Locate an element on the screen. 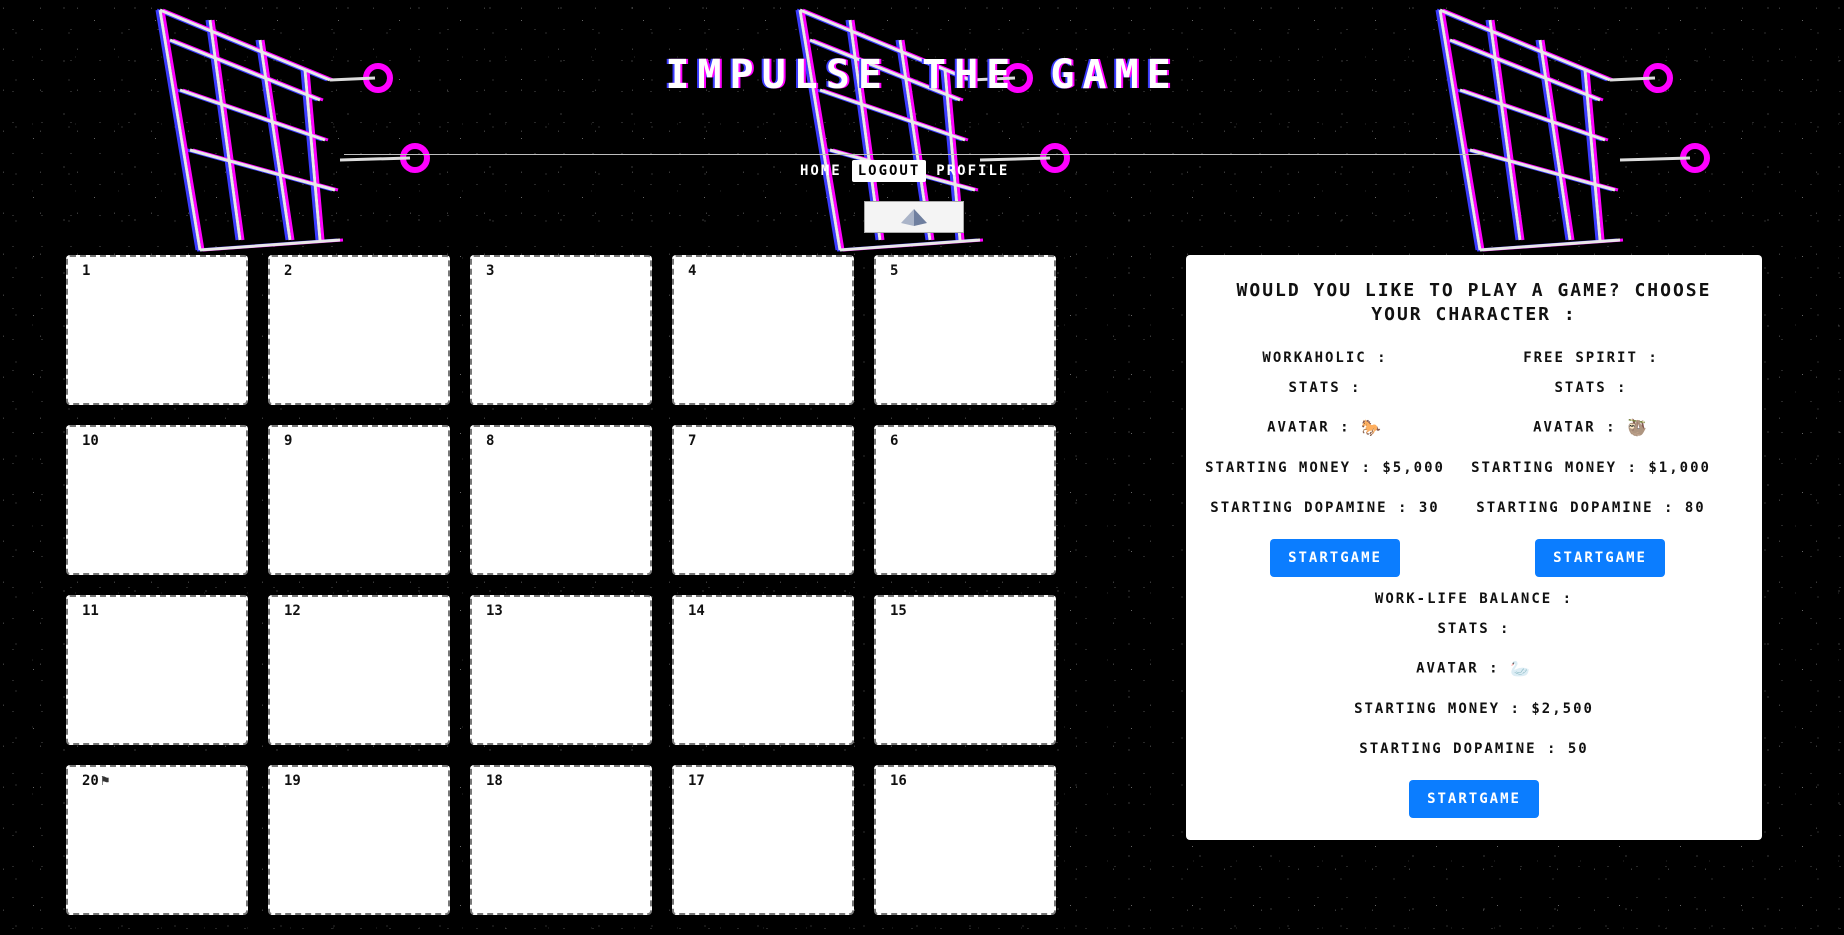 The width and height of the screenshot is (1844, 935). cell-number: 11 is located at coordinates (90, 611).